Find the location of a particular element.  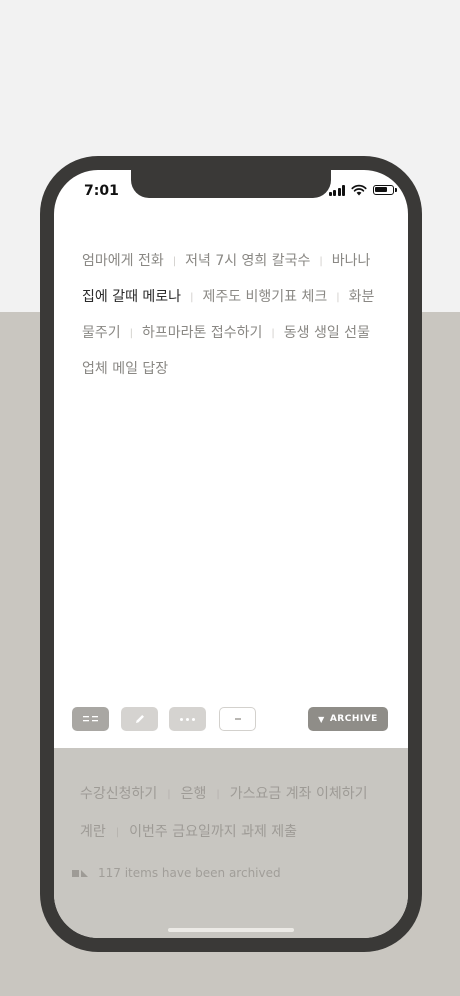

wifi-icon is located at coordinates (359, 190).